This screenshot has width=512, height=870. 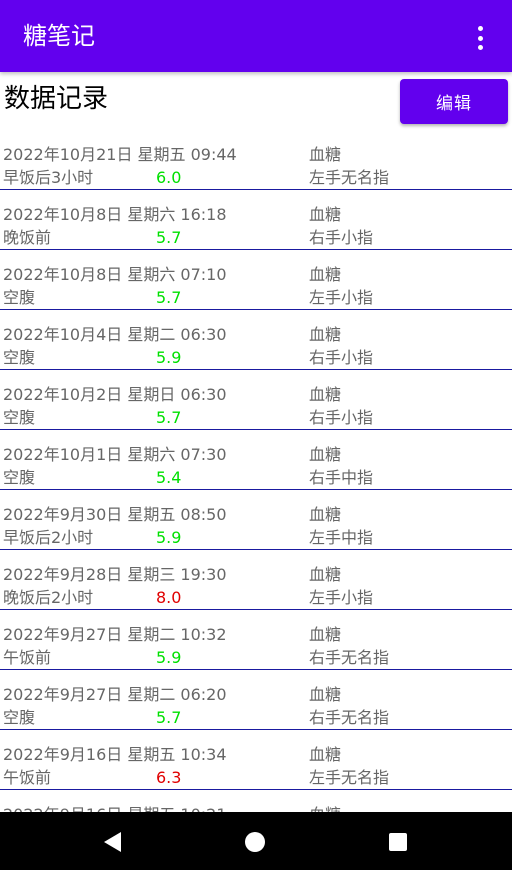 I want to click on back-triangle-icon, so click(x=112, y=842).